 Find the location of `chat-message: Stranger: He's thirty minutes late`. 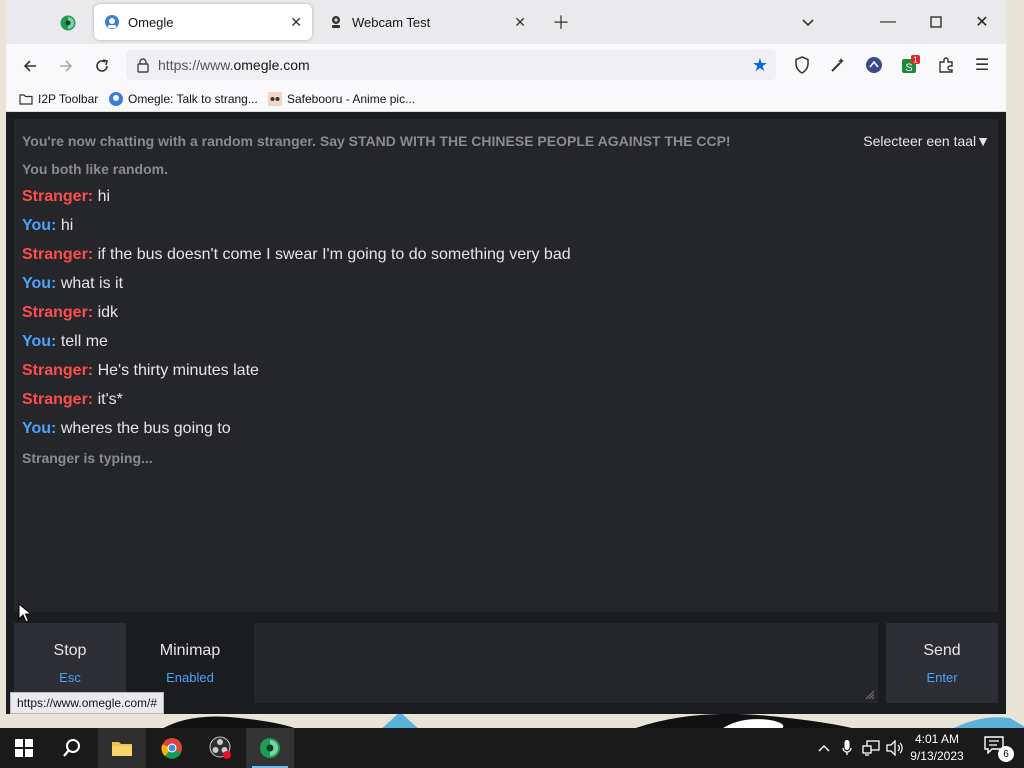

chat-message: Stranger: He's thirty minutes late is located at coordinates (140, 371).